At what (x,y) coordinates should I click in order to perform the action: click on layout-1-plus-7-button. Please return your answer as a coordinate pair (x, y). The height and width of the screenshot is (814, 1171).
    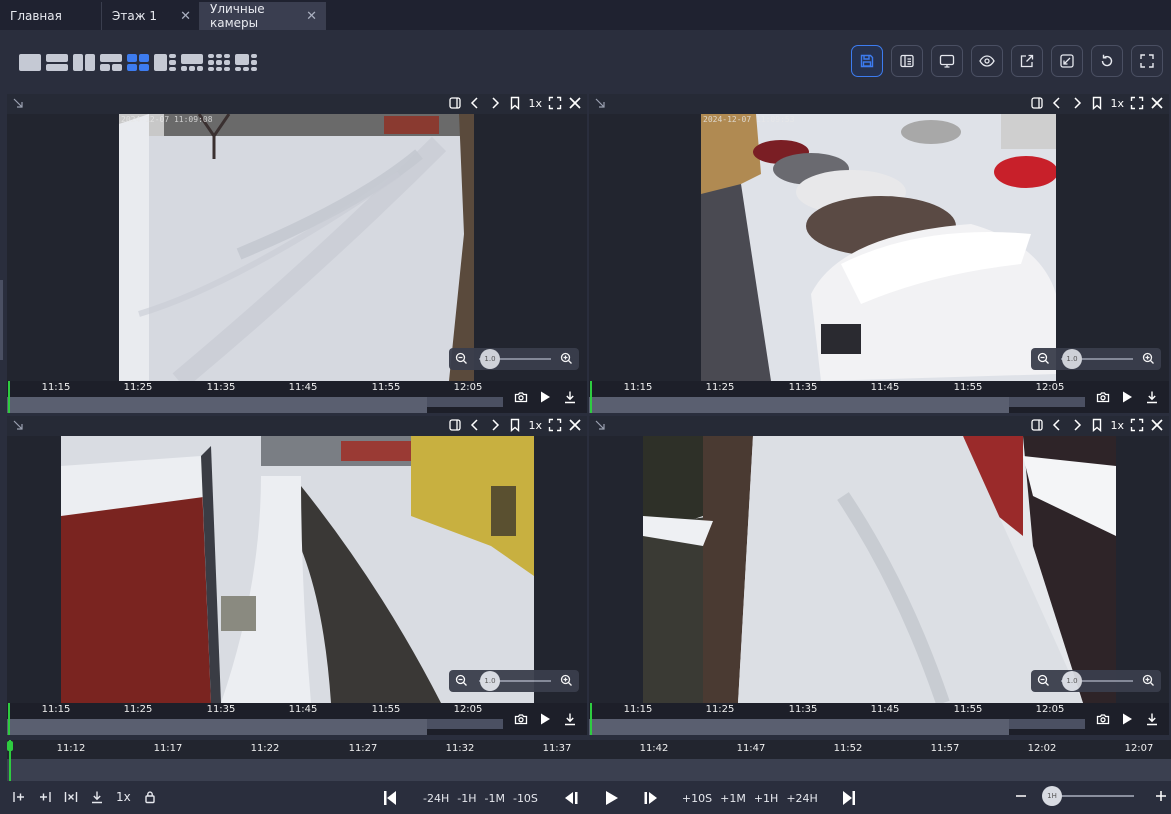
    Looking at the image, I should click on (246, 62).